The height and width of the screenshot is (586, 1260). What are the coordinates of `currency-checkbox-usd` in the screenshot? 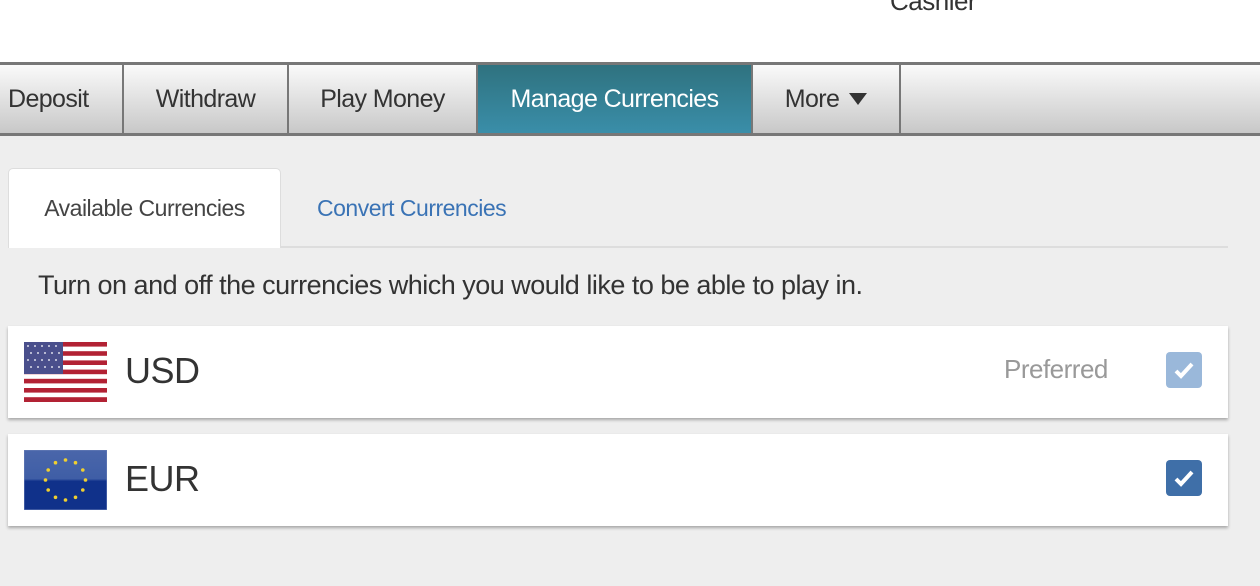 It's located at (1184, 370).